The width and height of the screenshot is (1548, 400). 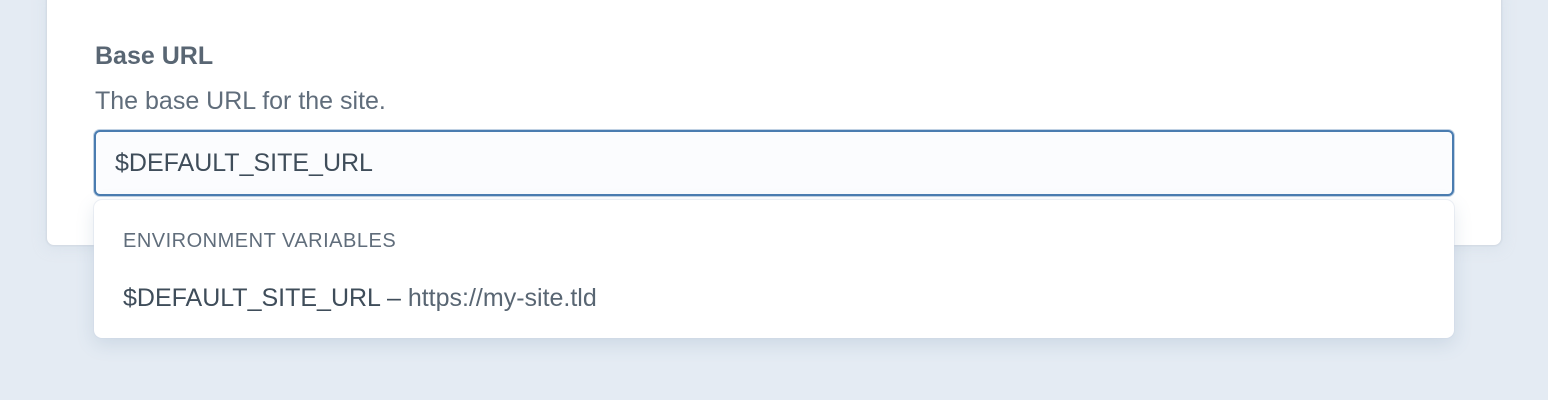 What do you see at coordinates (154, 56) in the screenshot?
I see `field-label: Base URL` at bounding box center [154, 56].